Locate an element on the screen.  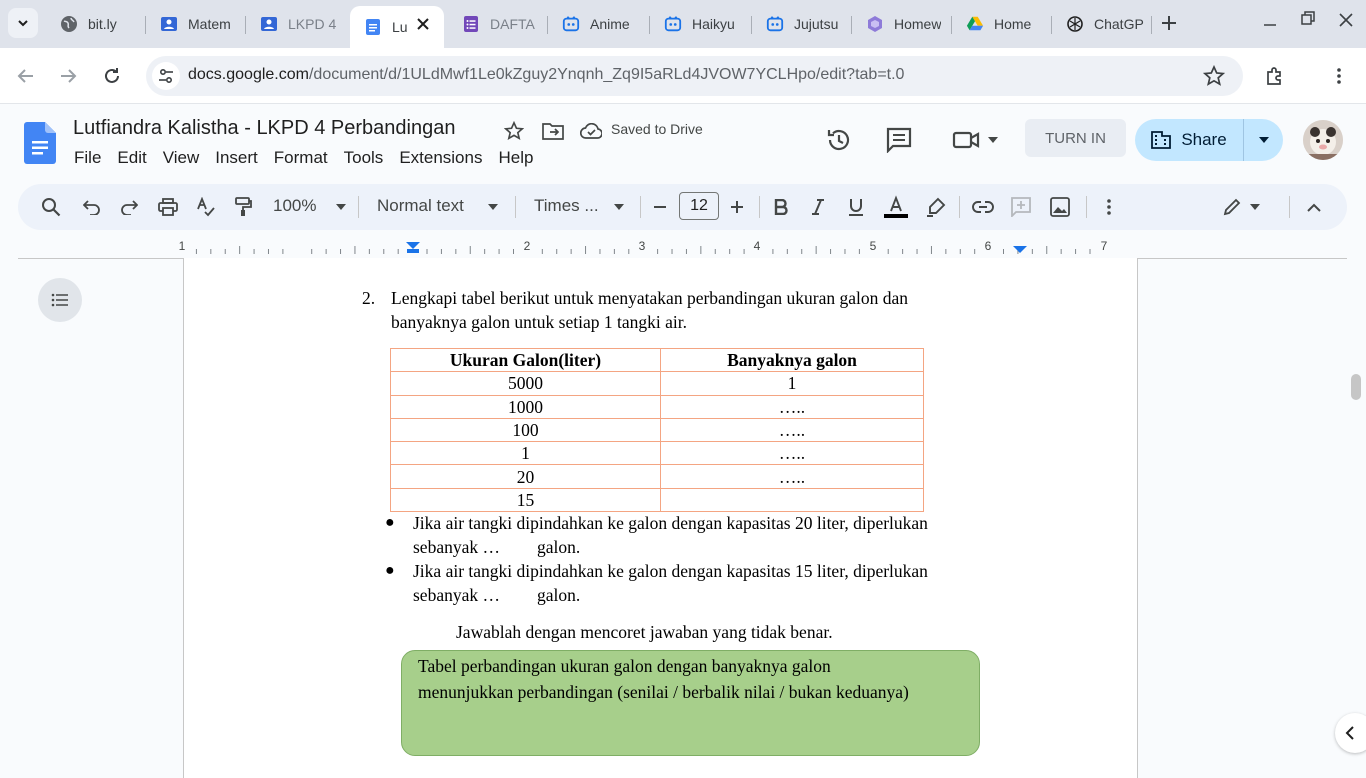
tab-active-doc: Lu is located at coordinates (397, 27).